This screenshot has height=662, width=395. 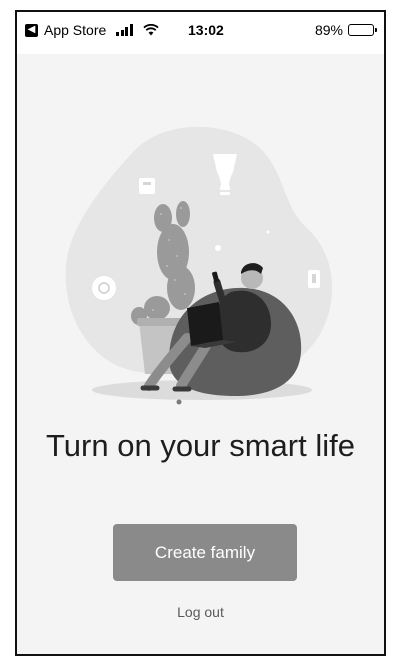 I want to click on create-family-button: Create family, so click(x=205, y=552).